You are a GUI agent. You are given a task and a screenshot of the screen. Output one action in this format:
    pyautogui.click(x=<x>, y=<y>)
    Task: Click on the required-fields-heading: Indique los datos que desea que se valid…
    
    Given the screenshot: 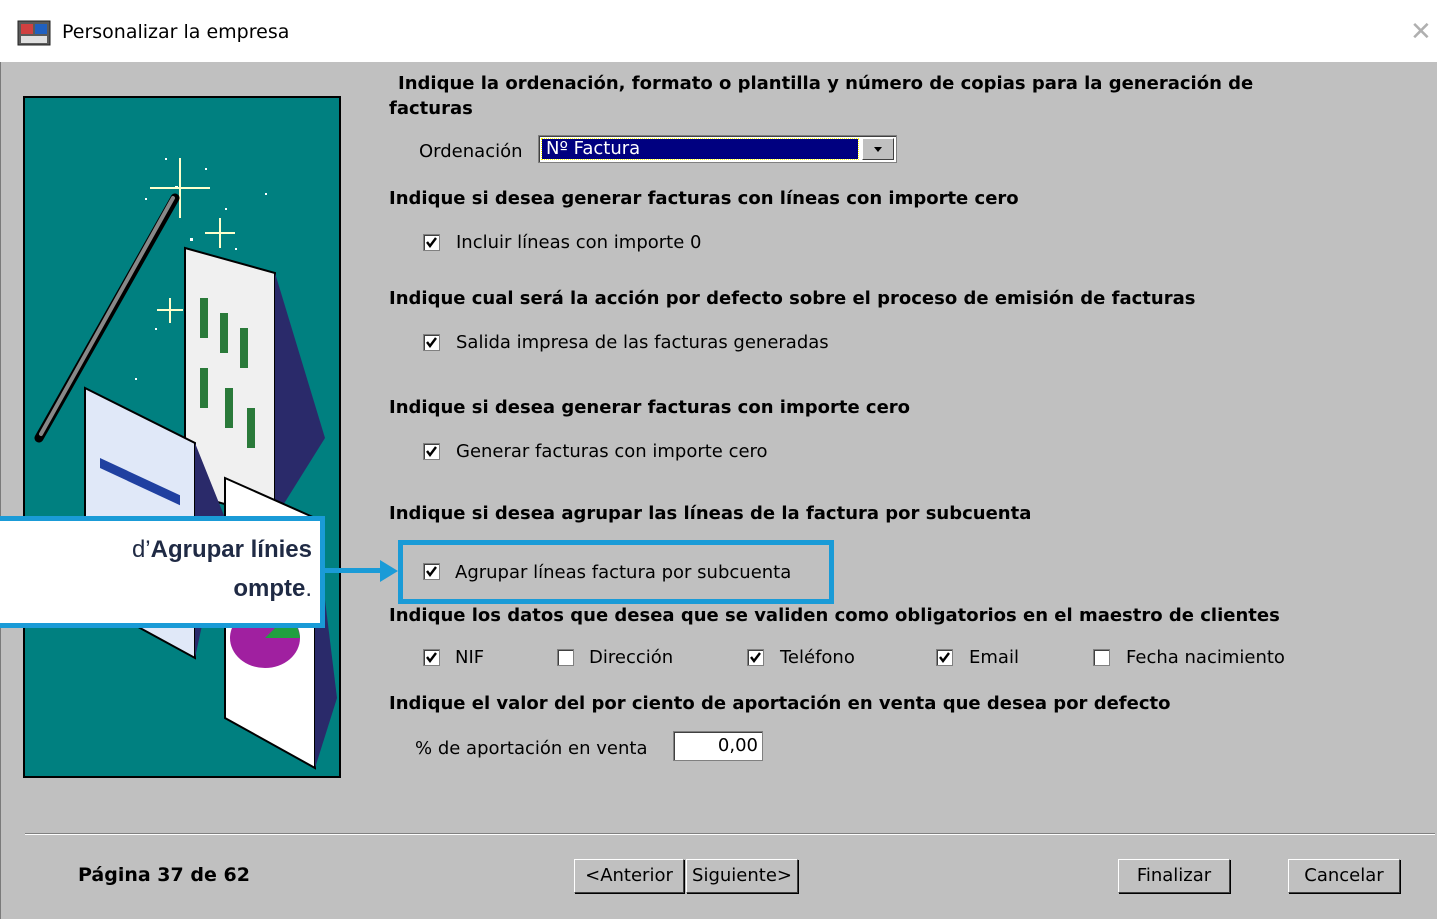 What is the action you would take?
    pyautogui.click(x=834, y=615)
    